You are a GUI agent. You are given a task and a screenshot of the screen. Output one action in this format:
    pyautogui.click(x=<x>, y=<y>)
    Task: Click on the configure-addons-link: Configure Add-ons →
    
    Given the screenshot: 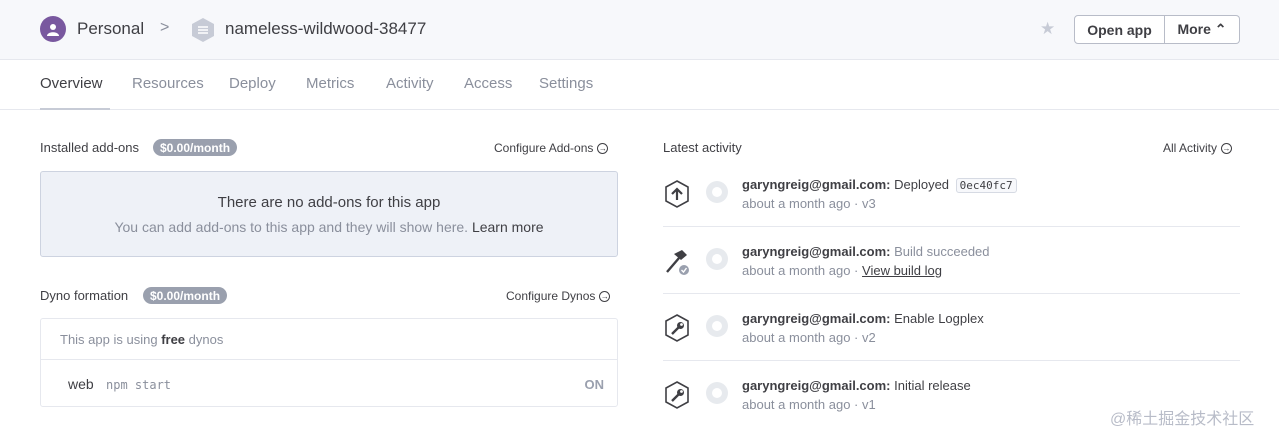 What is the action you would take?
    pyautogui.click(x=551, y=148)
    